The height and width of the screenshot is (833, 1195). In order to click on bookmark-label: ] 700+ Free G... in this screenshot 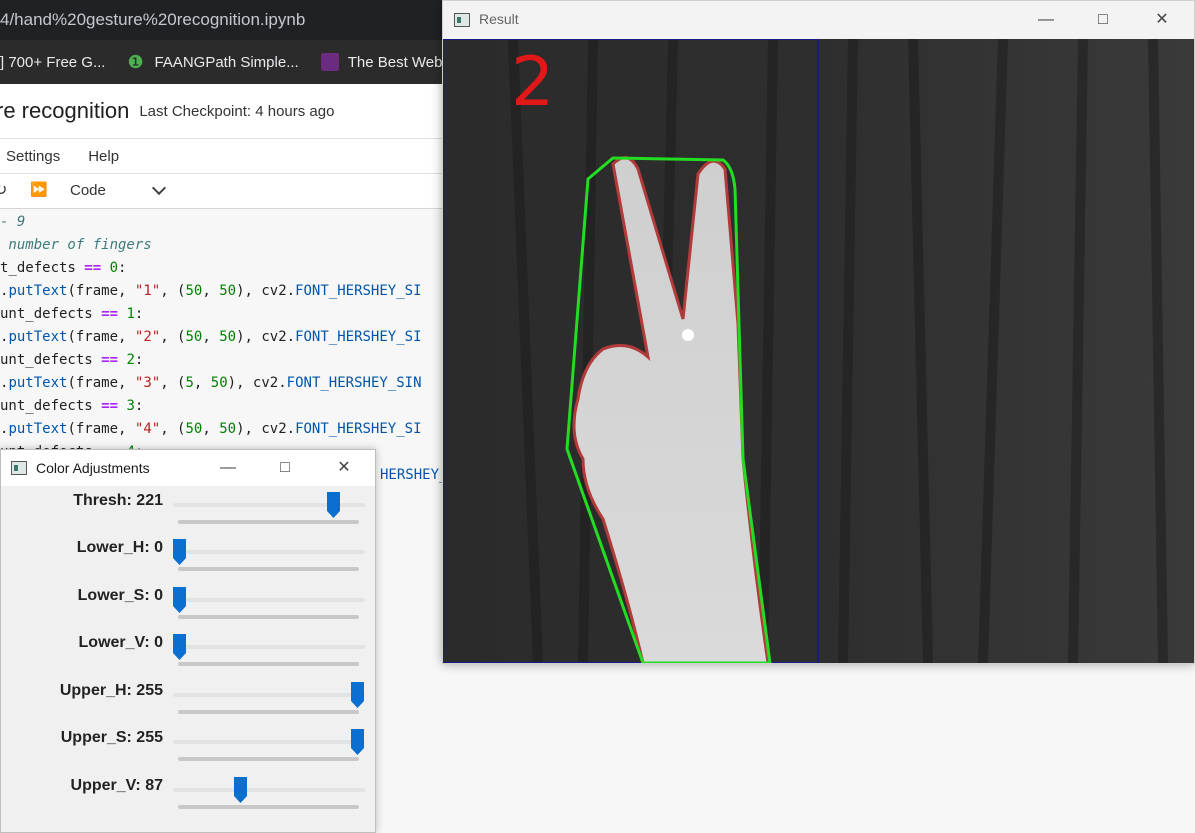, I will do `click(53, 62)`.